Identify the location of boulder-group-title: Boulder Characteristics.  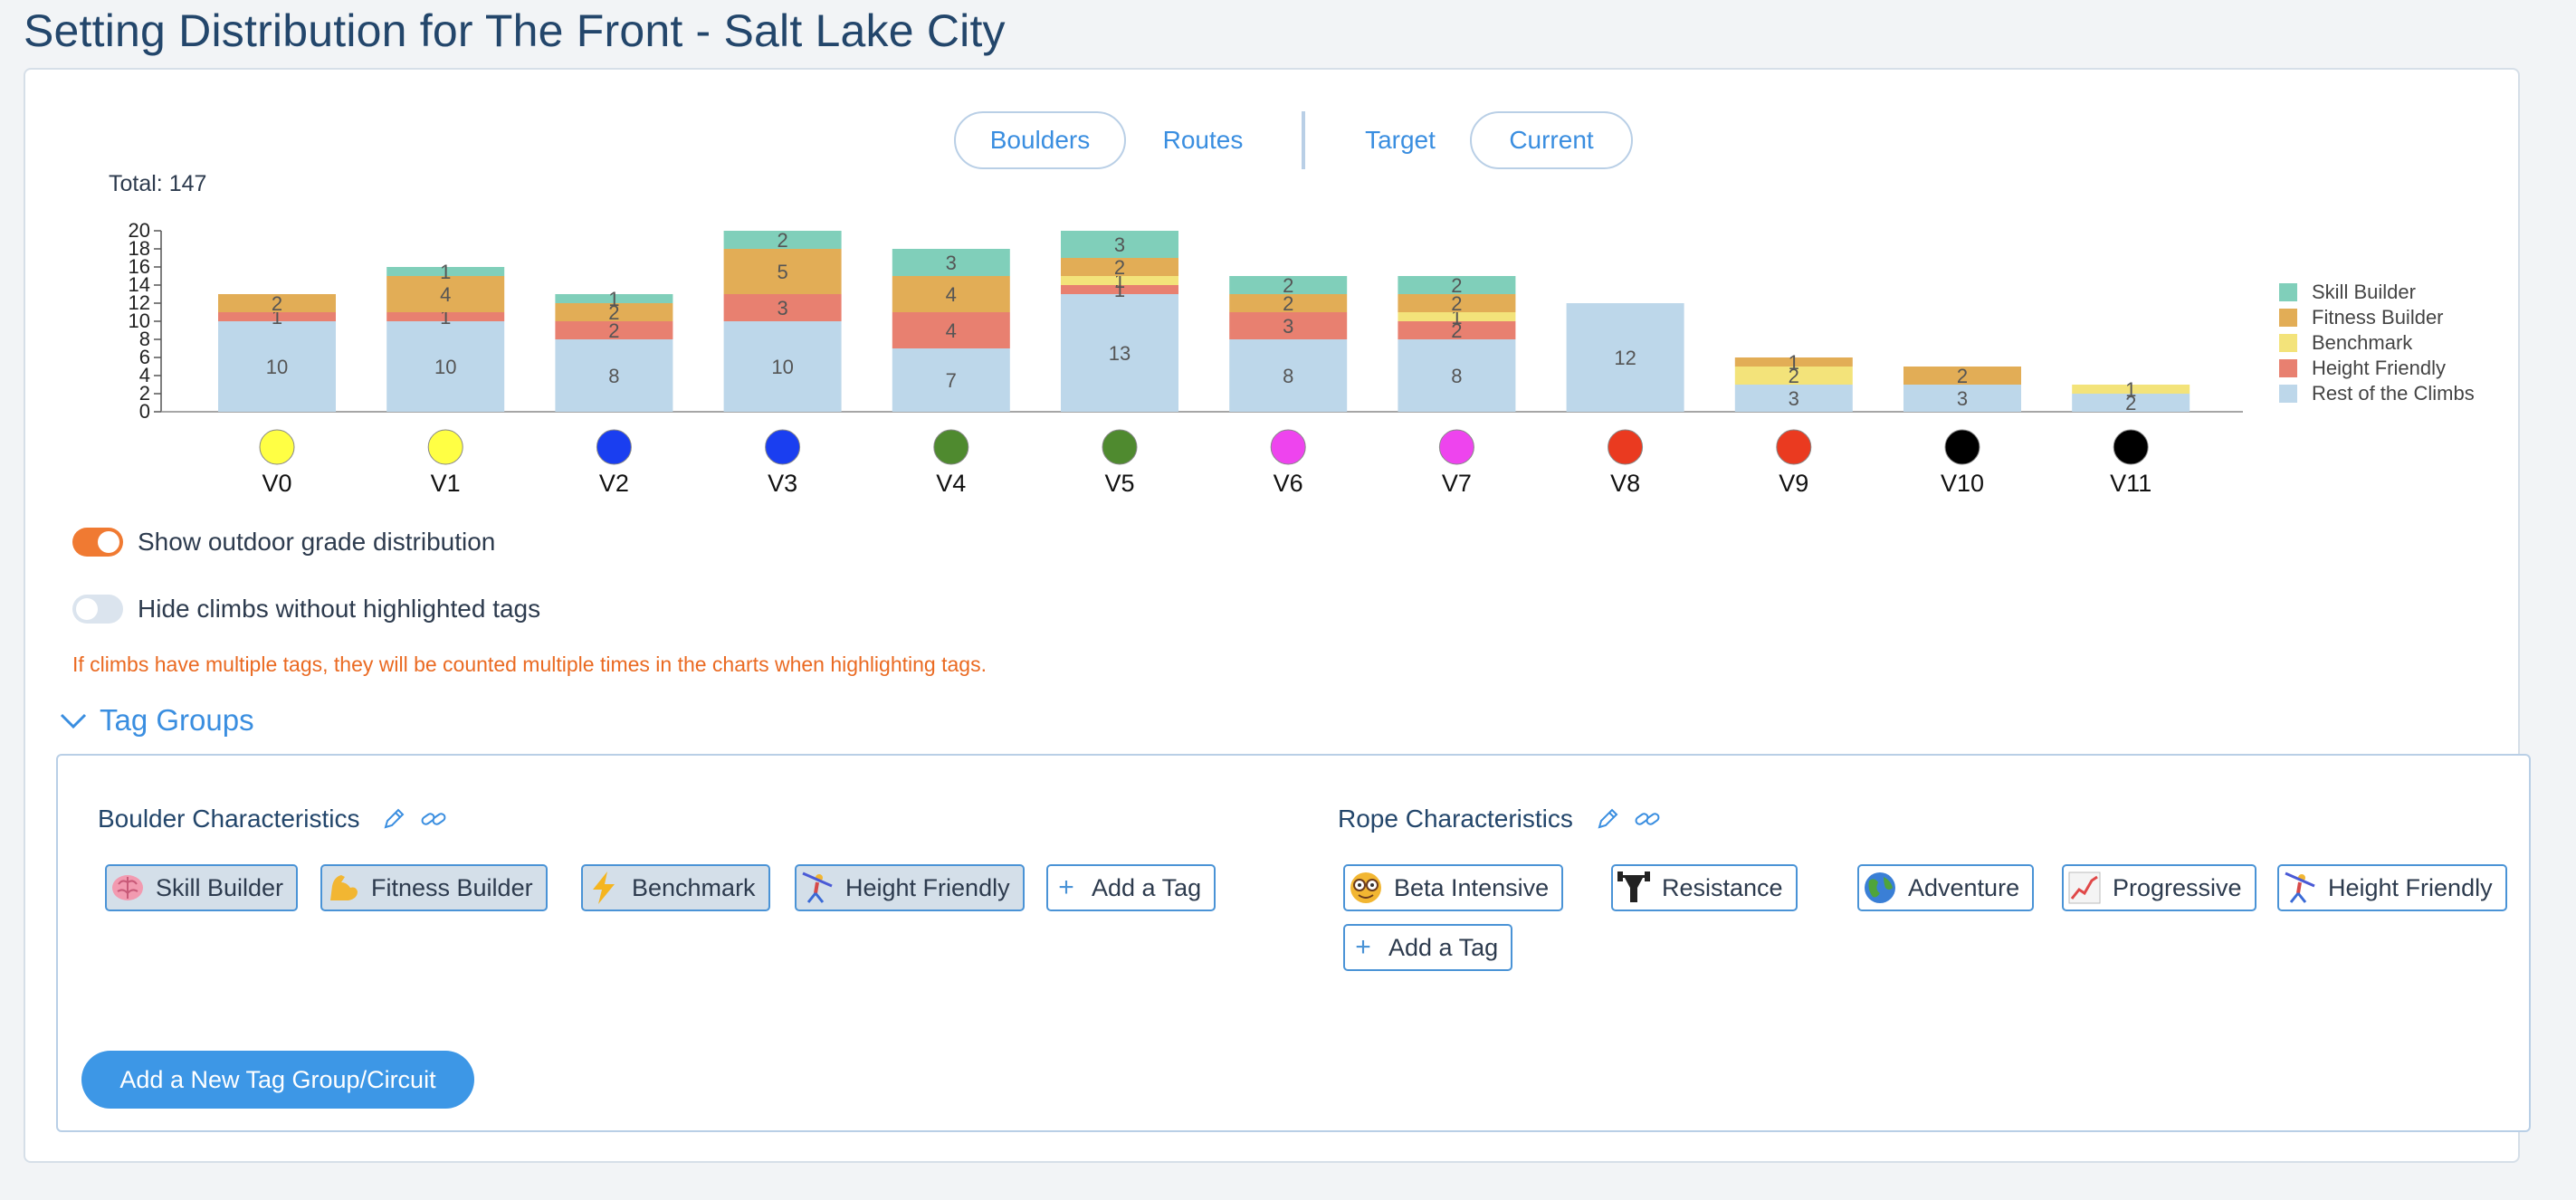
(273, 819).